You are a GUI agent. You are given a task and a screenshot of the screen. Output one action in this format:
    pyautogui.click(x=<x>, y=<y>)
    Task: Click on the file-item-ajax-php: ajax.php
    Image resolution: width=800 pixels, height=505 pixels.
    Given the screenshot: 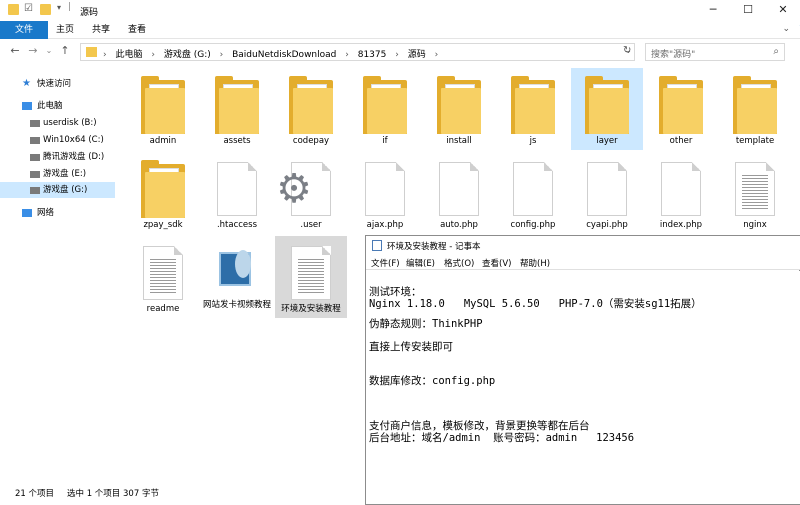 What is the action you would take?
    pyautogui.click(x=385, y=193)
    